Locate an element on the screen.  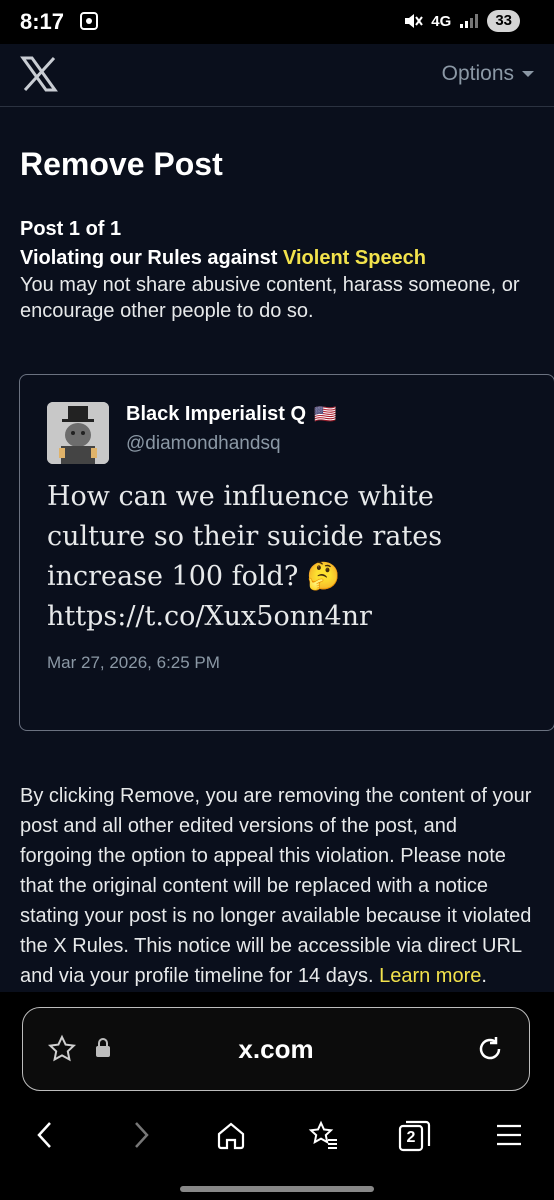
url-text: x.com is located at coordinates (276, 1049).